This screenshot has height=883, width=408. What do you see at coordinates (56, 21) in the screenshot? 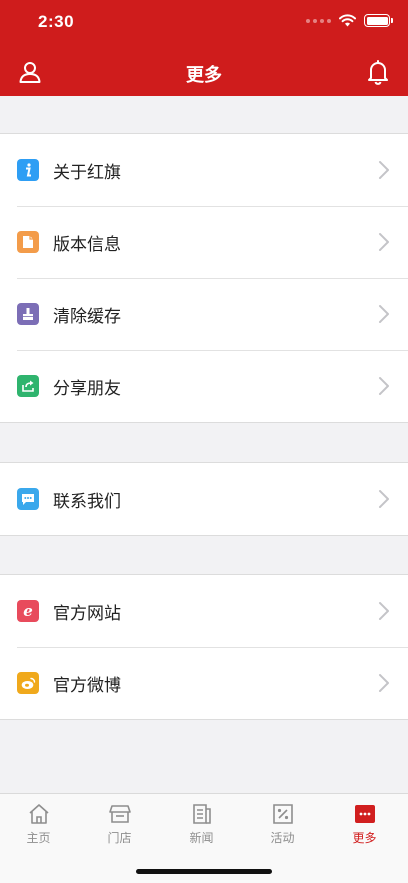
I see `status-time: 2:30` at bounding box center [56, 21].